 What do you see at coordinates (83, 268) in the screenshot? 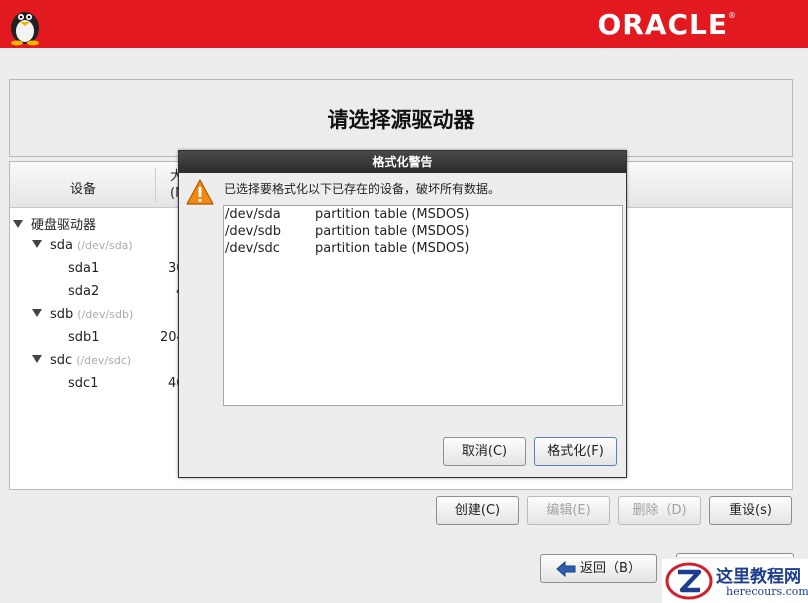
I see `tree-row-partition: sda1` at bounding box center [83, 268].